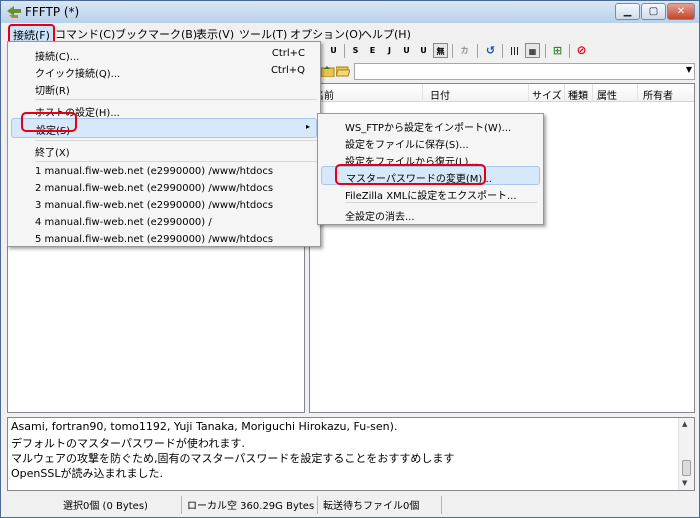  Describe the element at coordinates (251, 506) in the screenshot. I see `status-local-free: ローカル空 360.29G Bytes` at that location.